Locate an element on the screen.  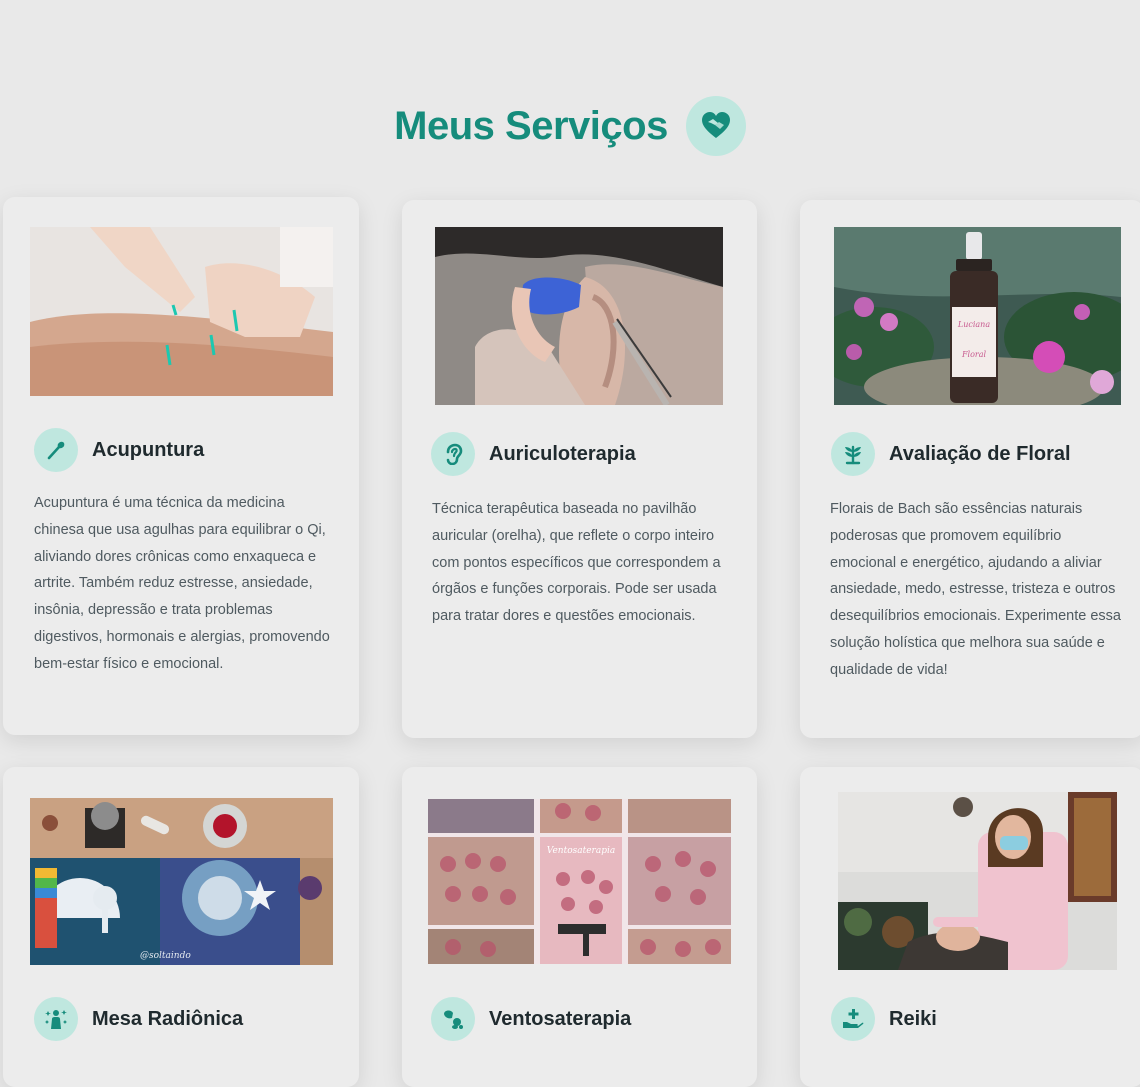
reiki-session-photo is located at coordinates (977, 881).